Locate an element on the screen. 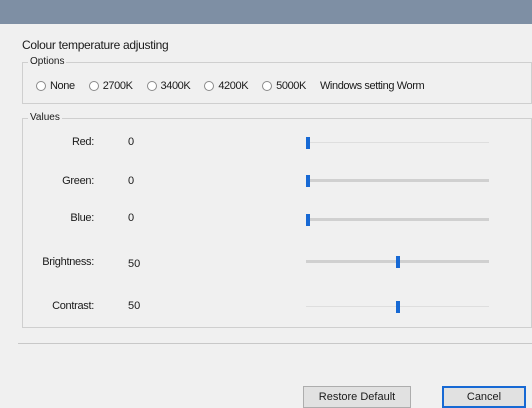  radio-2700k: 2700K is located at coordinates (110, 86).